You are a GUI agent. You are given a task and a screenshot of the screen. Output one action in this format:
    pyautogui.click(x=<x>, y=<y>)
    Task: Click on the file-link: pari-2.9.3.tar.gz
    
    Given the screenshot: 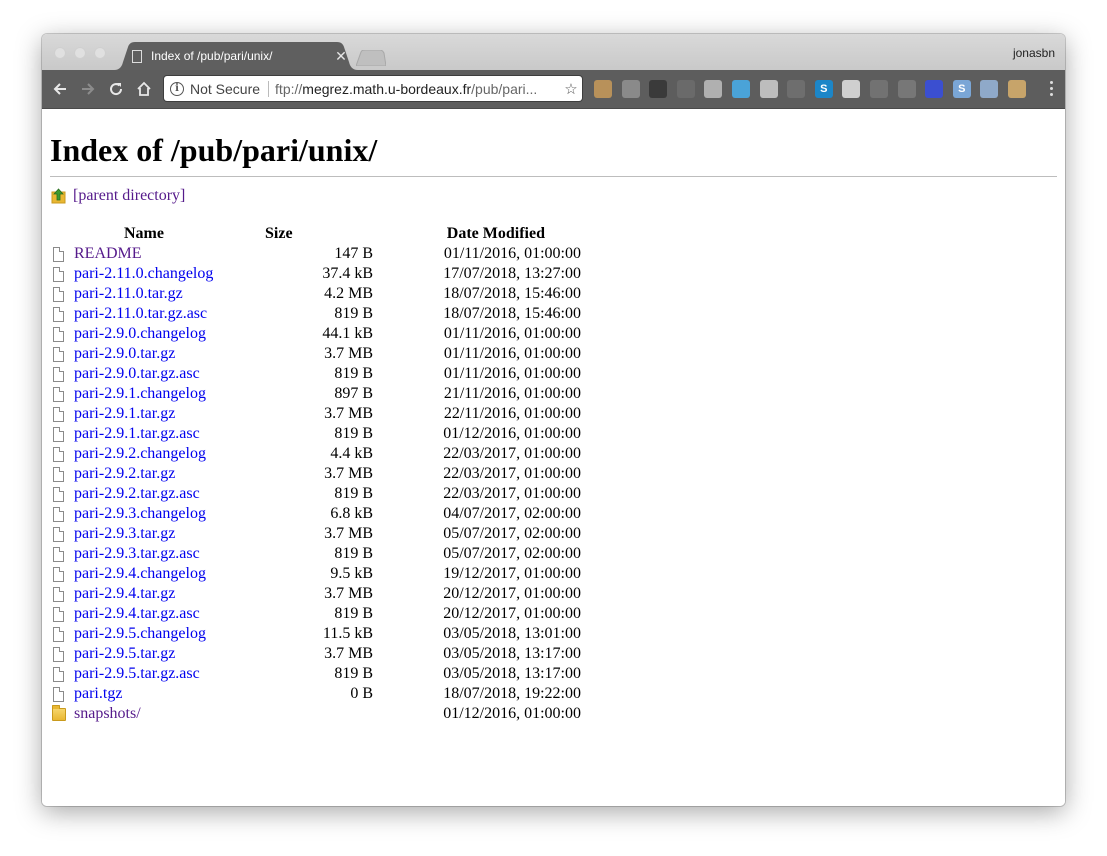 What is the action you would take?
    pyautogui.click(x=124, y=533)
    